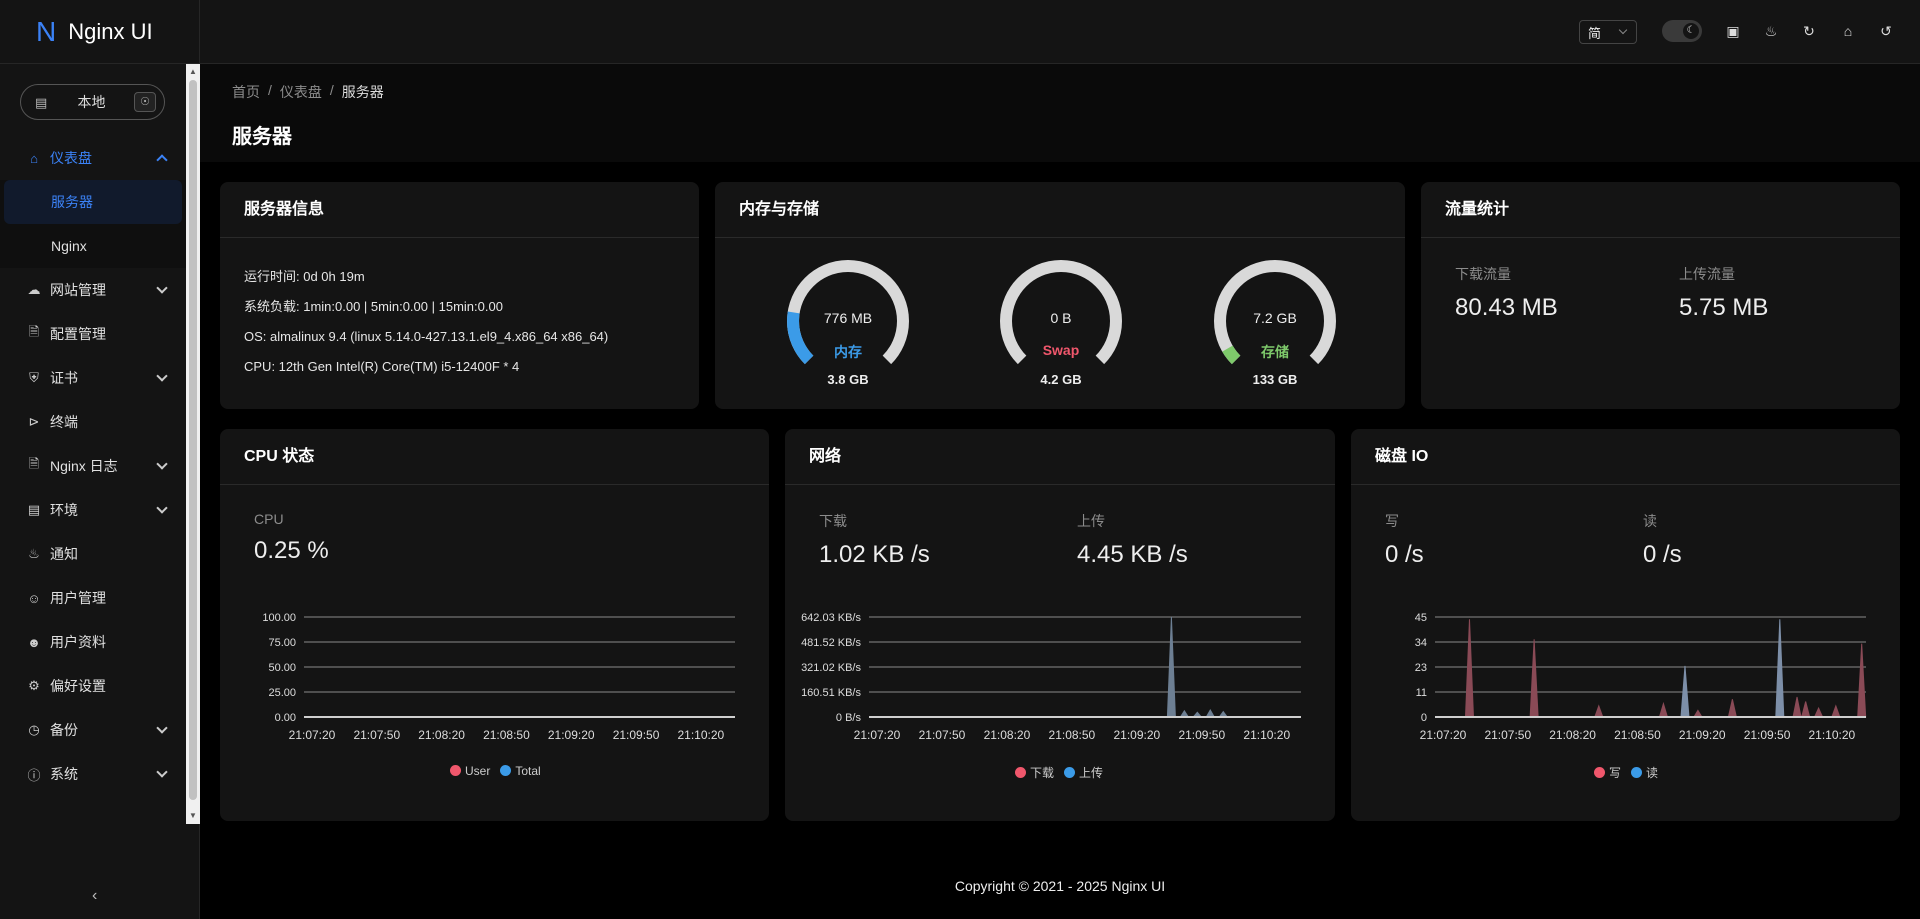  I want to click on environment-selector: ▤ 本地 ☉, so click(92, 102).